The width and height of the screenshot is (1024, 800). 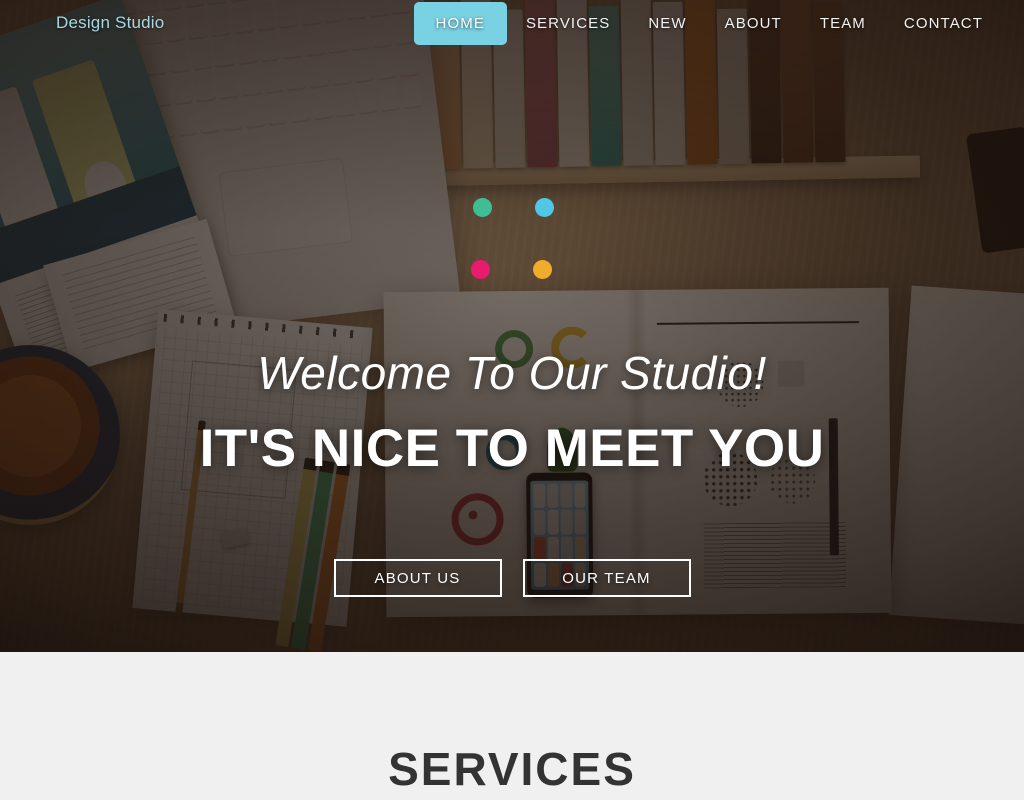 I want to click on dot-blue-icon, so click(x=544, y=207).